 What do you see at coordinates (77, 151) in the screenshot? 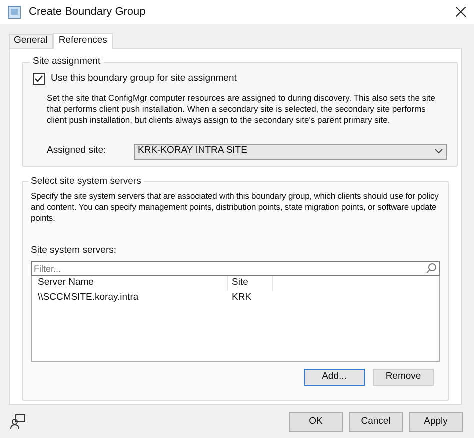
I see `assigned-site-label: Assigned site:` at bounding box center [77, 151].